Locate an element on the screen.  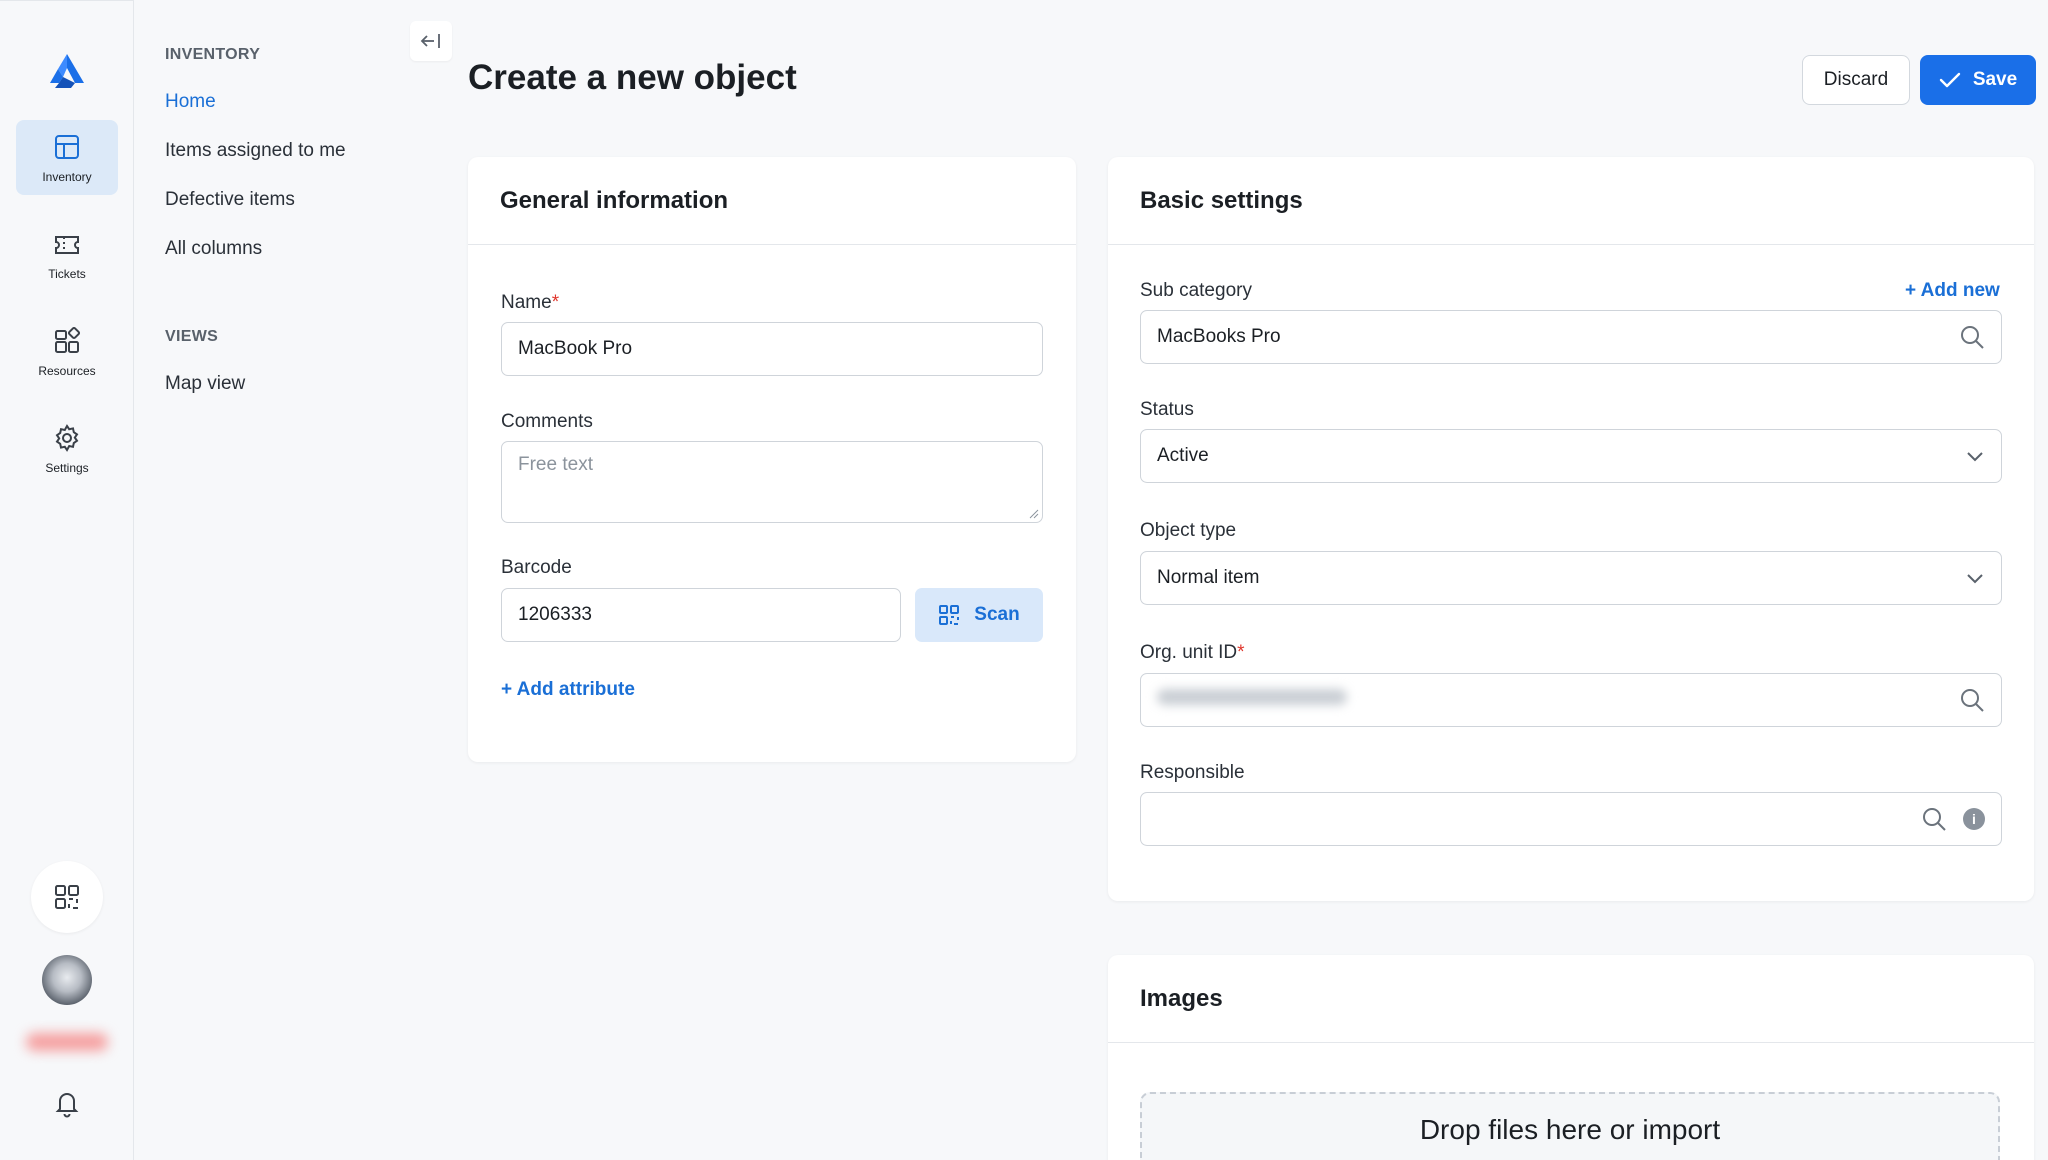
nav-link-all-columns: All columns is located at coordinates (213, 249).